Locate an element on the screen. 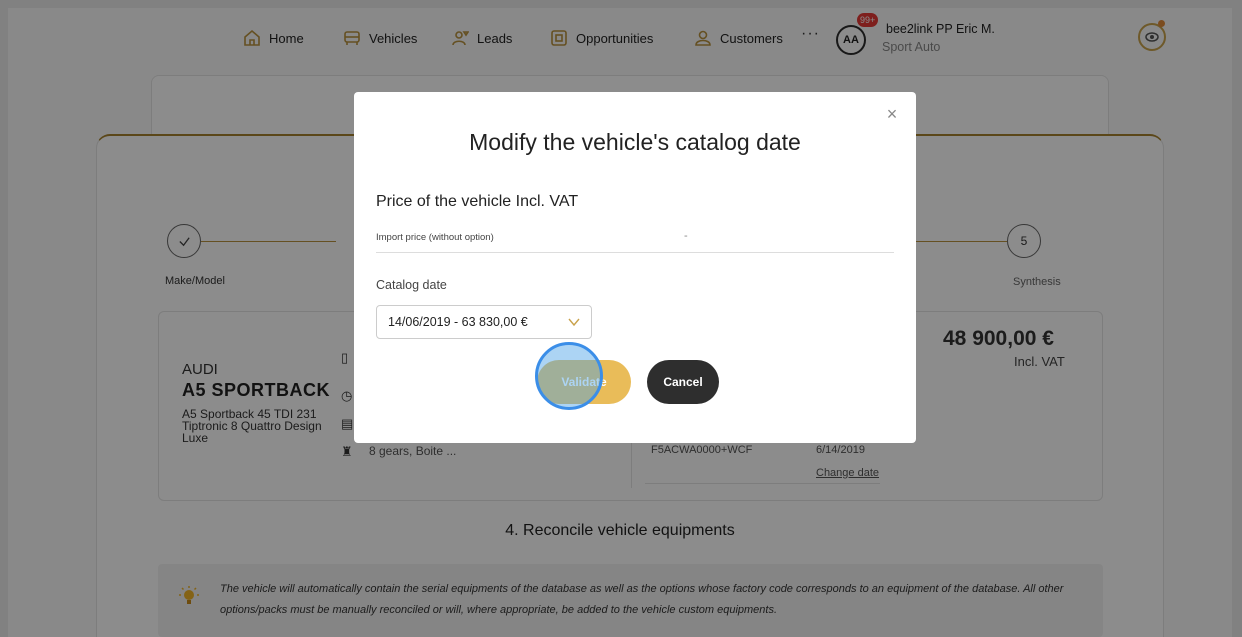 Image resolution: width=1242 pixels, height=637 pixels. chevron-down-icon is located at coordinates (574, 322).